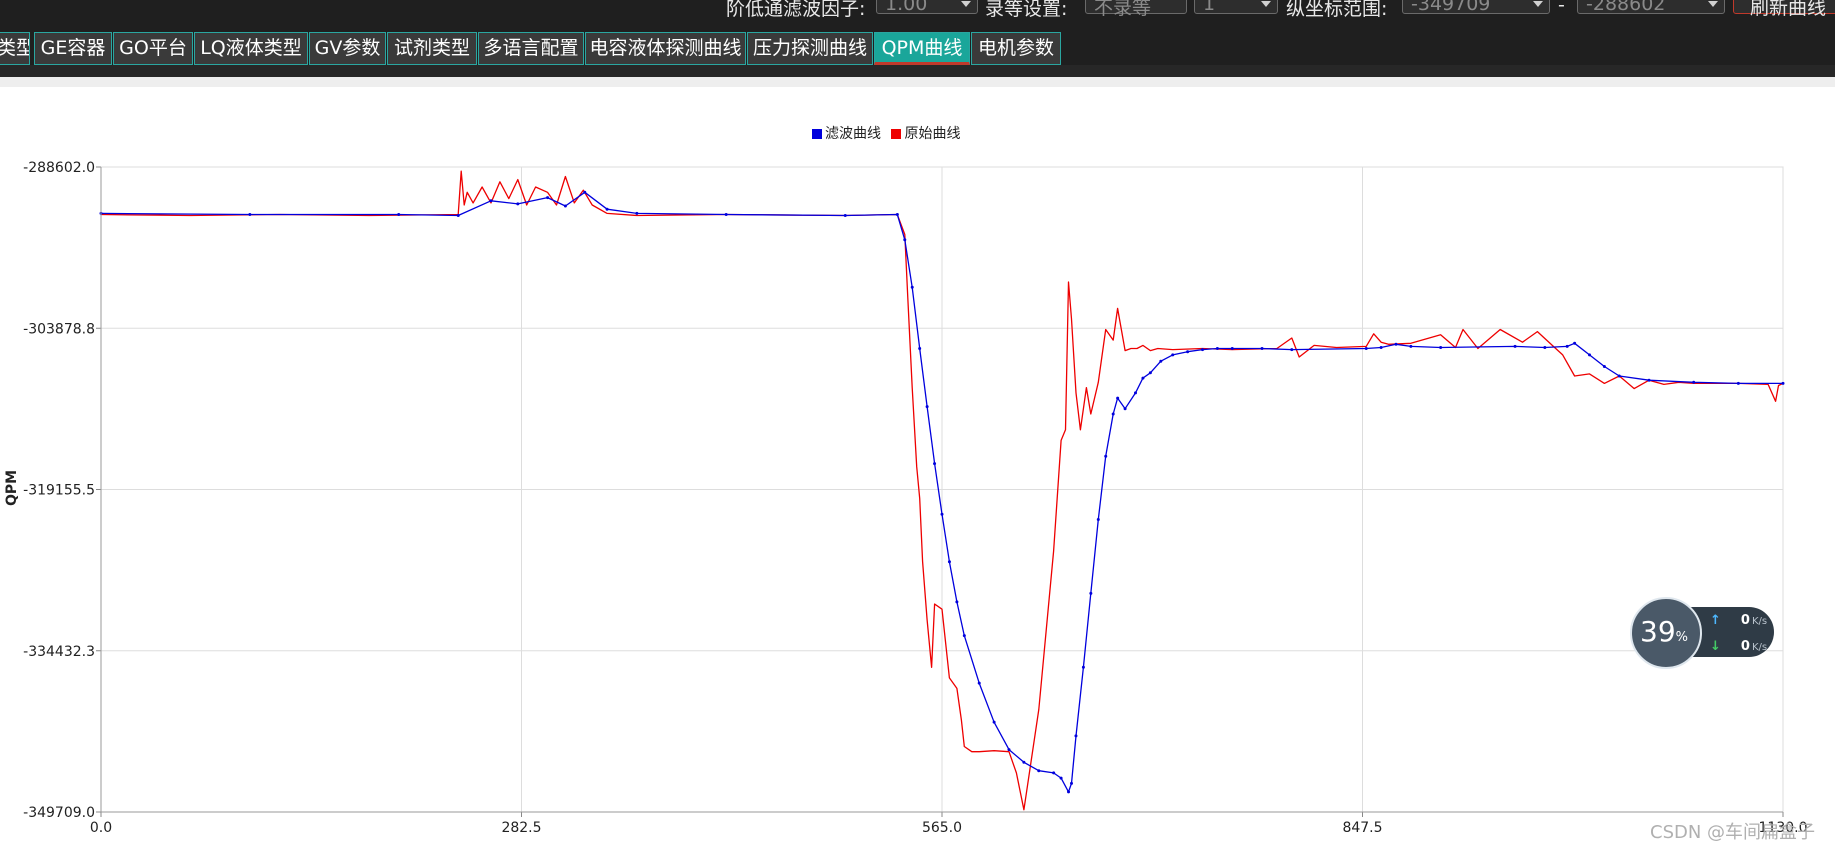 The height and width of the screenshot is (849, 1835). Describe the element at coordinates (59, 813) in the screenshot. I see `y-tick-label: -349709.0` at that location.